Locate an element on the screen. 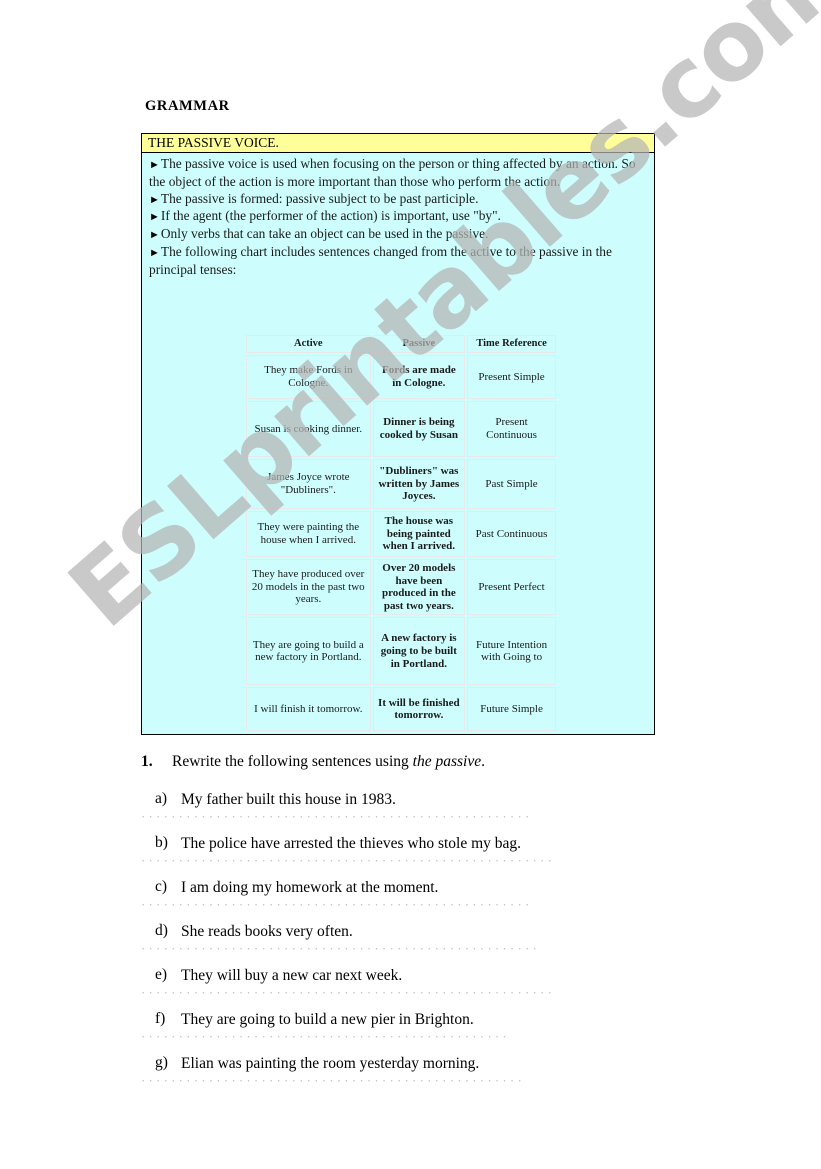  page-title: GRAMMAR is located at coordinates (187, 106).